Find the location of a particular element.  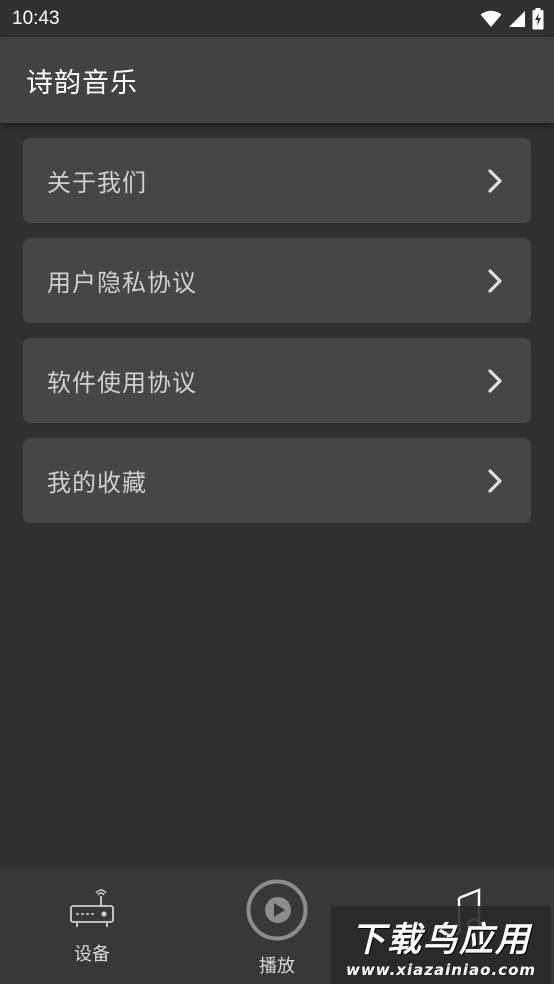

status-bar: 10:43 is located at coordinates (277, 18).